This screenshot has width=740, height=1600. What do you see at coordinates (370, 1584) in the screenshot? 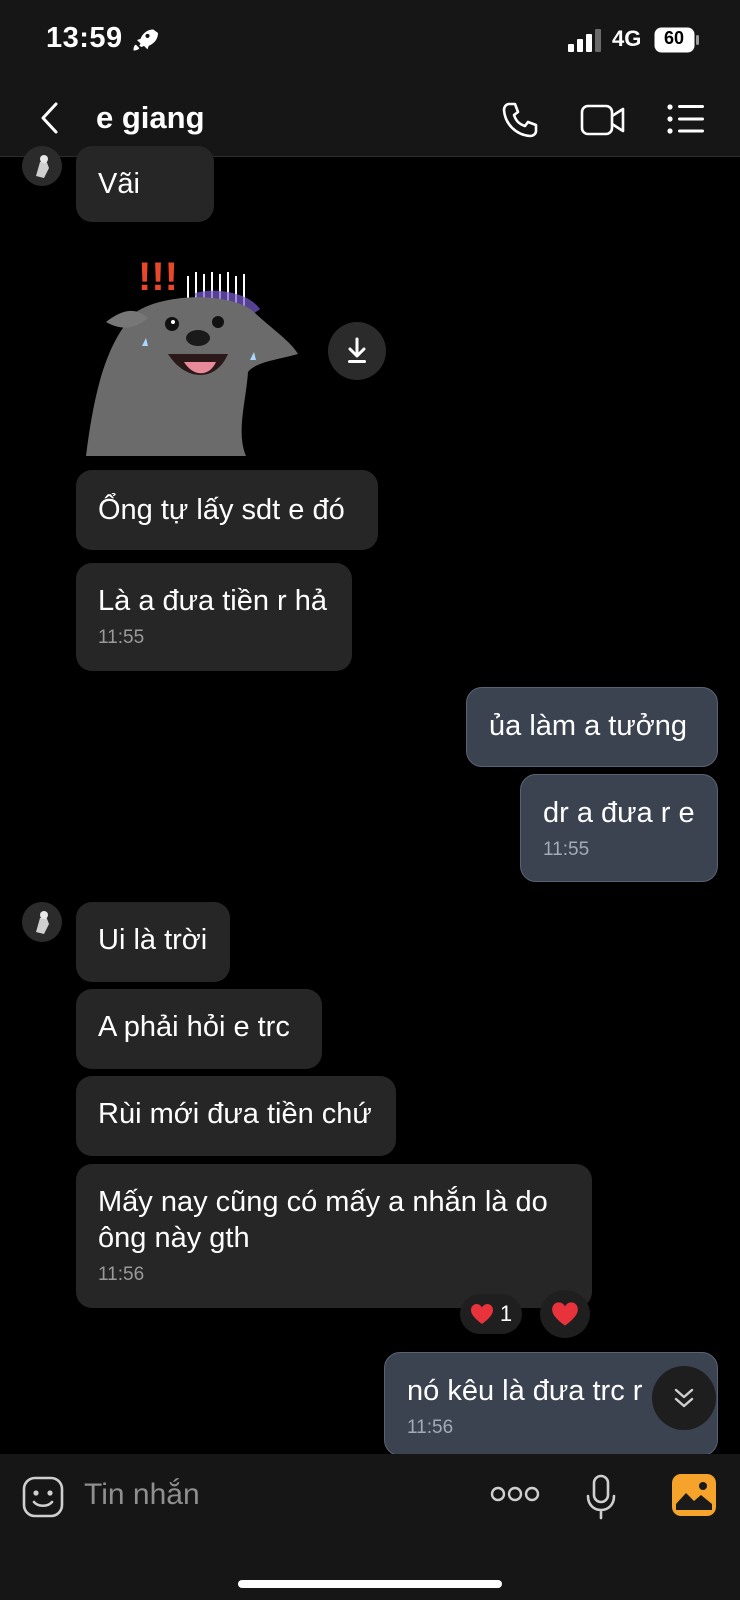
I see `home-indicator` at bounding box center [370, 1584].